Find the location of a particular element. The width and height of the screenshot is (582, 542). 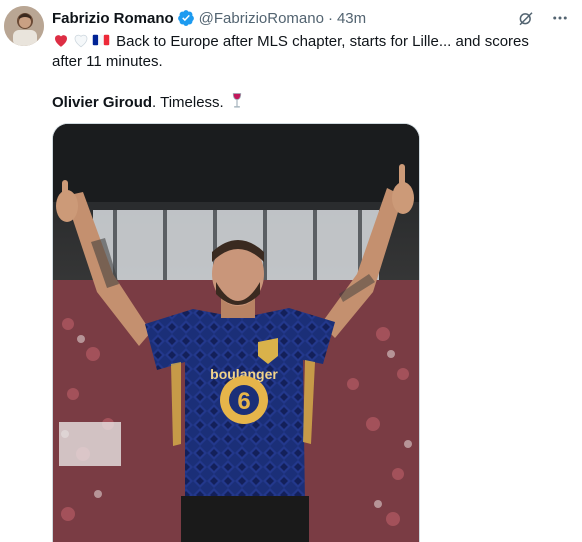

tweet-line-3: Olivier Giroud. Timeless. is located at coordinates (312, 102).